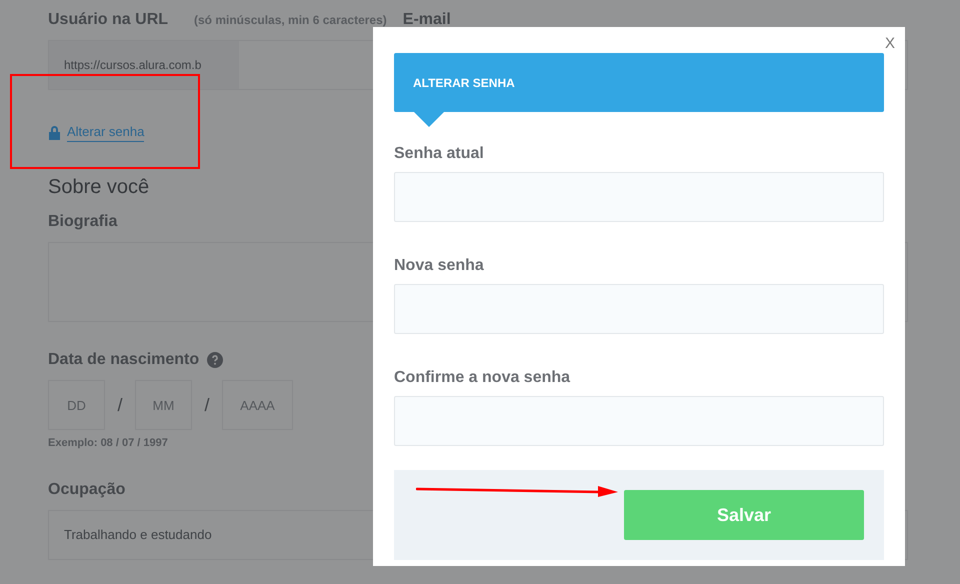  Describe the element at coordinates (439, 154) in the screenshot. I see `field-label: Senha atual` at that location.